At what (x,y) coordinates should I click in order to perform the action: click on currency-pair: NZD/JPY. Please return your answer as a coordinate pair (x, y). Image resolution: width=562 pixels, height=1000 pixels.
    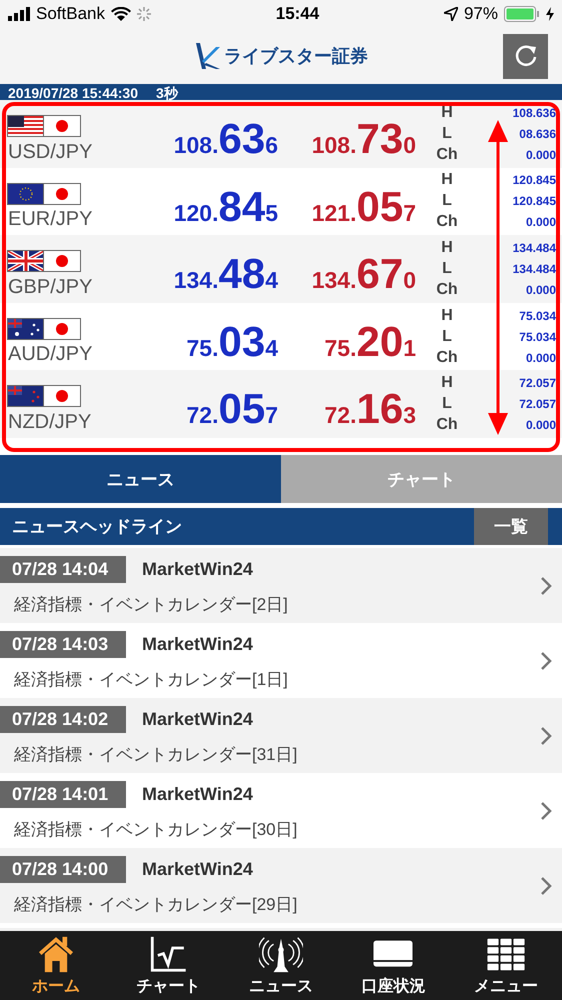
    Looking at the image, I should click on (50, 422).